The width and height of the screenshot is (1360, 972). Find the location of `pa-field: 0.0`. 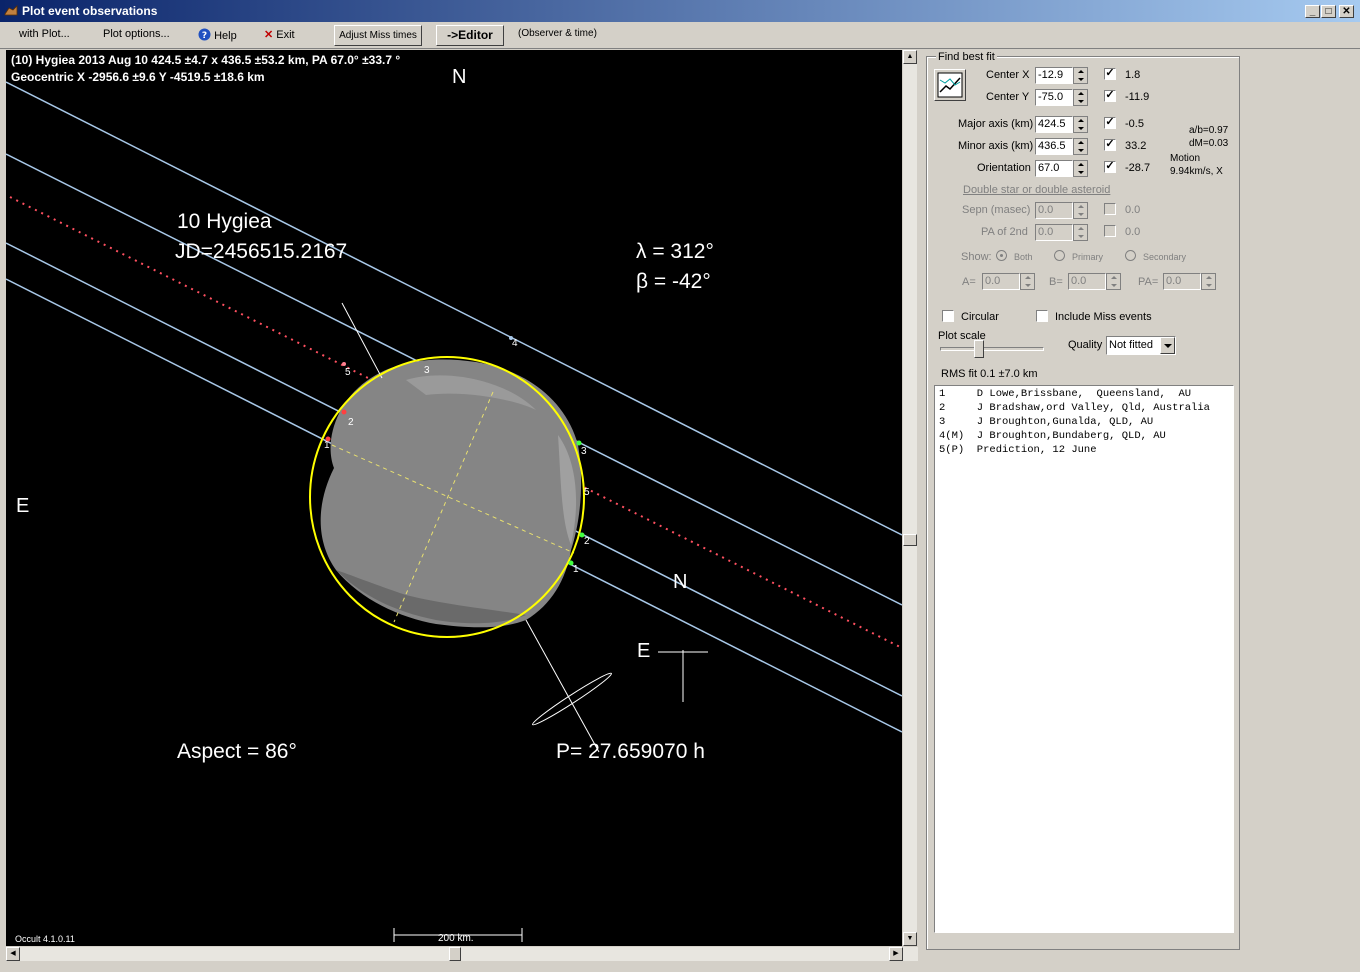

pa-field: 0.0 is located at coordinates (1182, 281).